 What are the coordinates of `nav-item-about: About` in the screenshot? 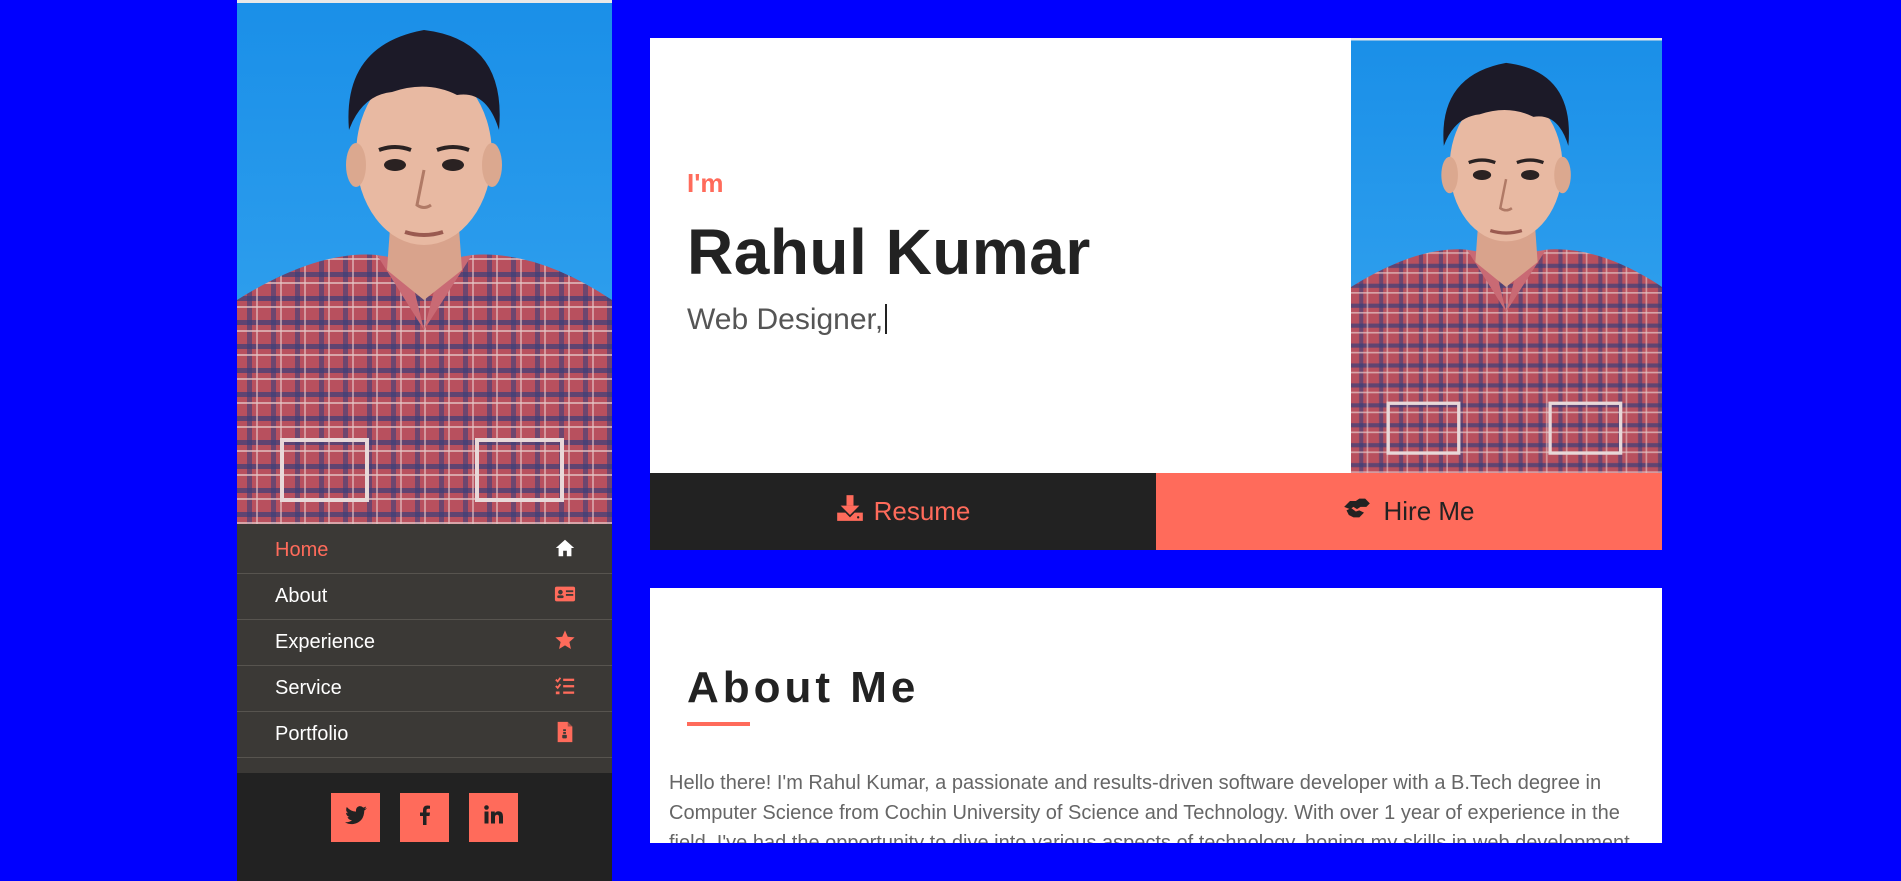 It's located at (424, 597).